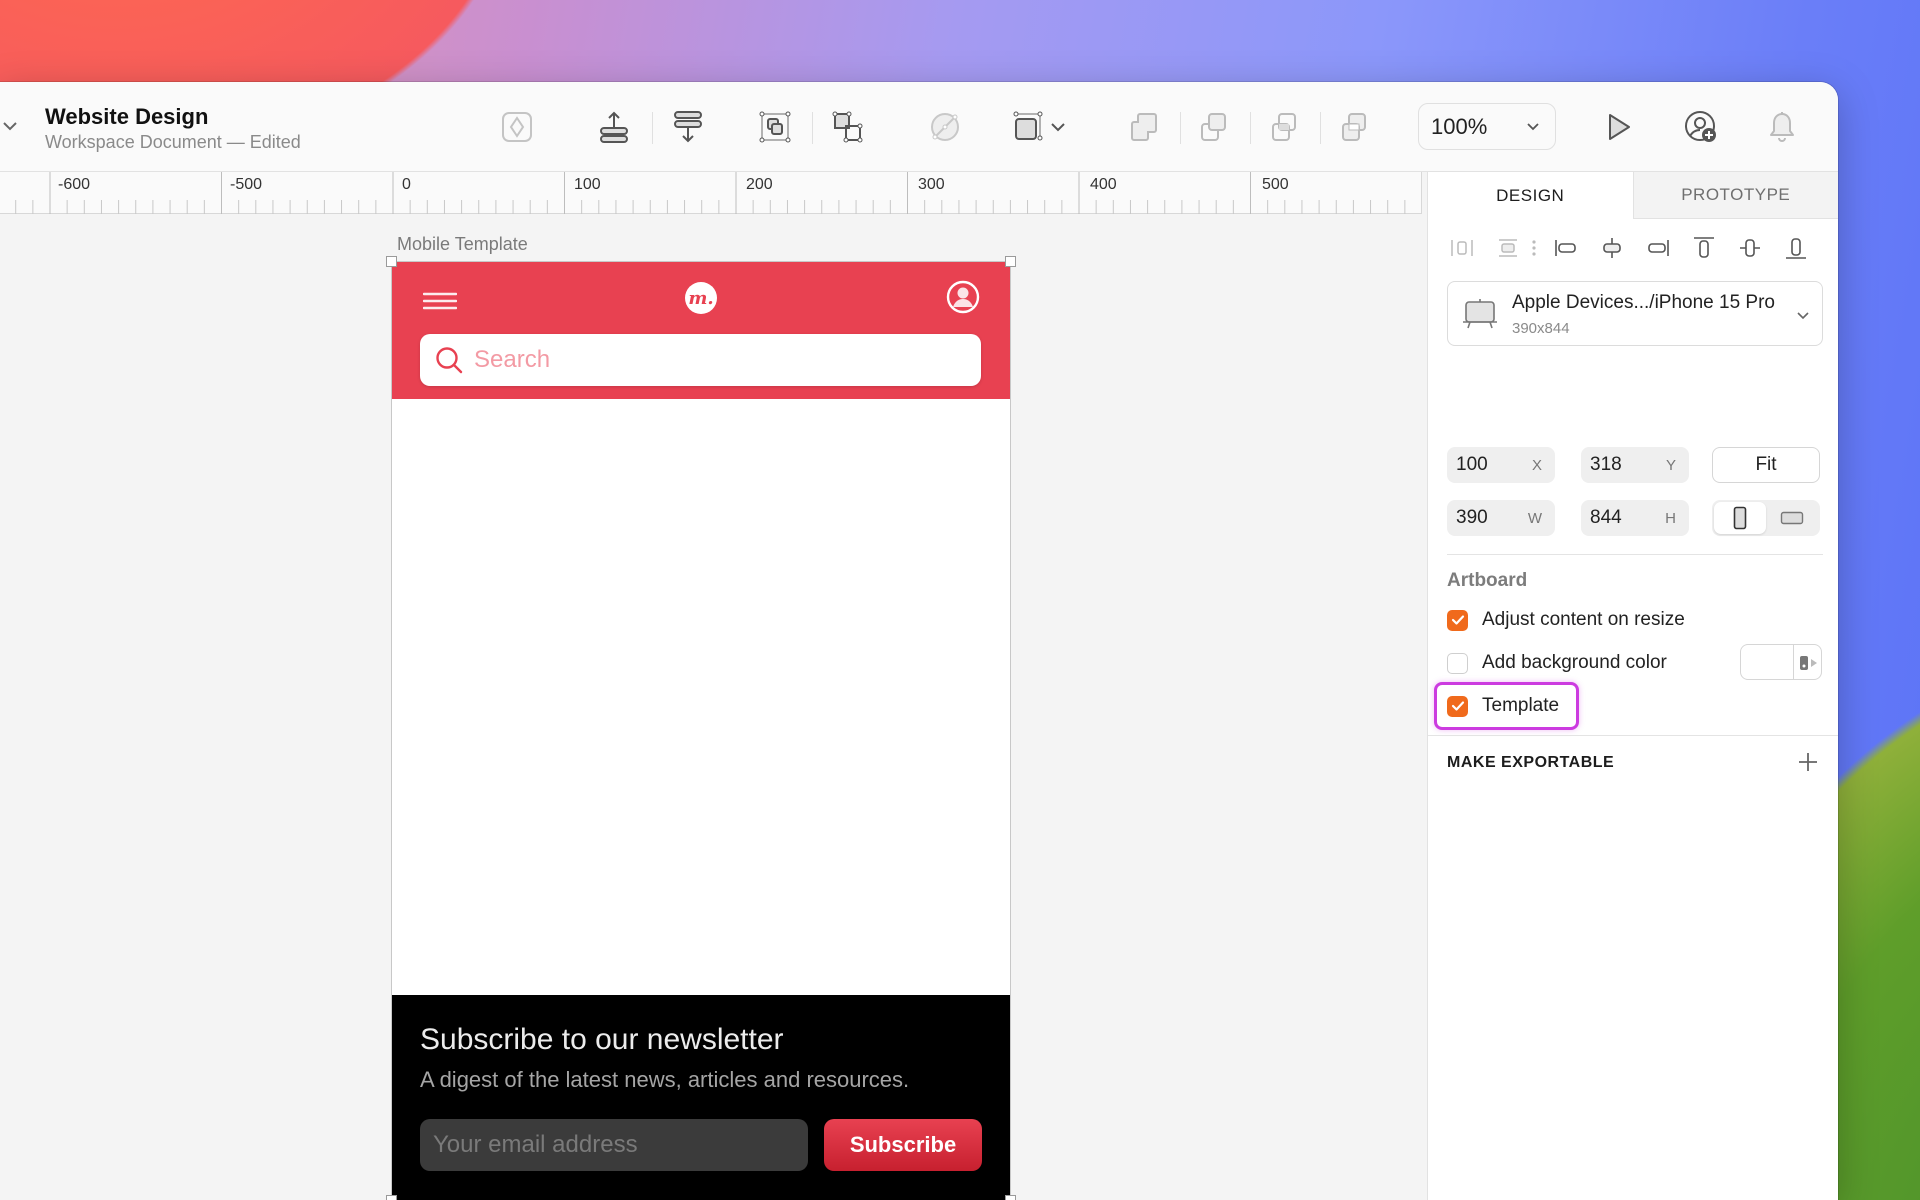  I want to click on add-collaborator-icon, so click(1701, 127).